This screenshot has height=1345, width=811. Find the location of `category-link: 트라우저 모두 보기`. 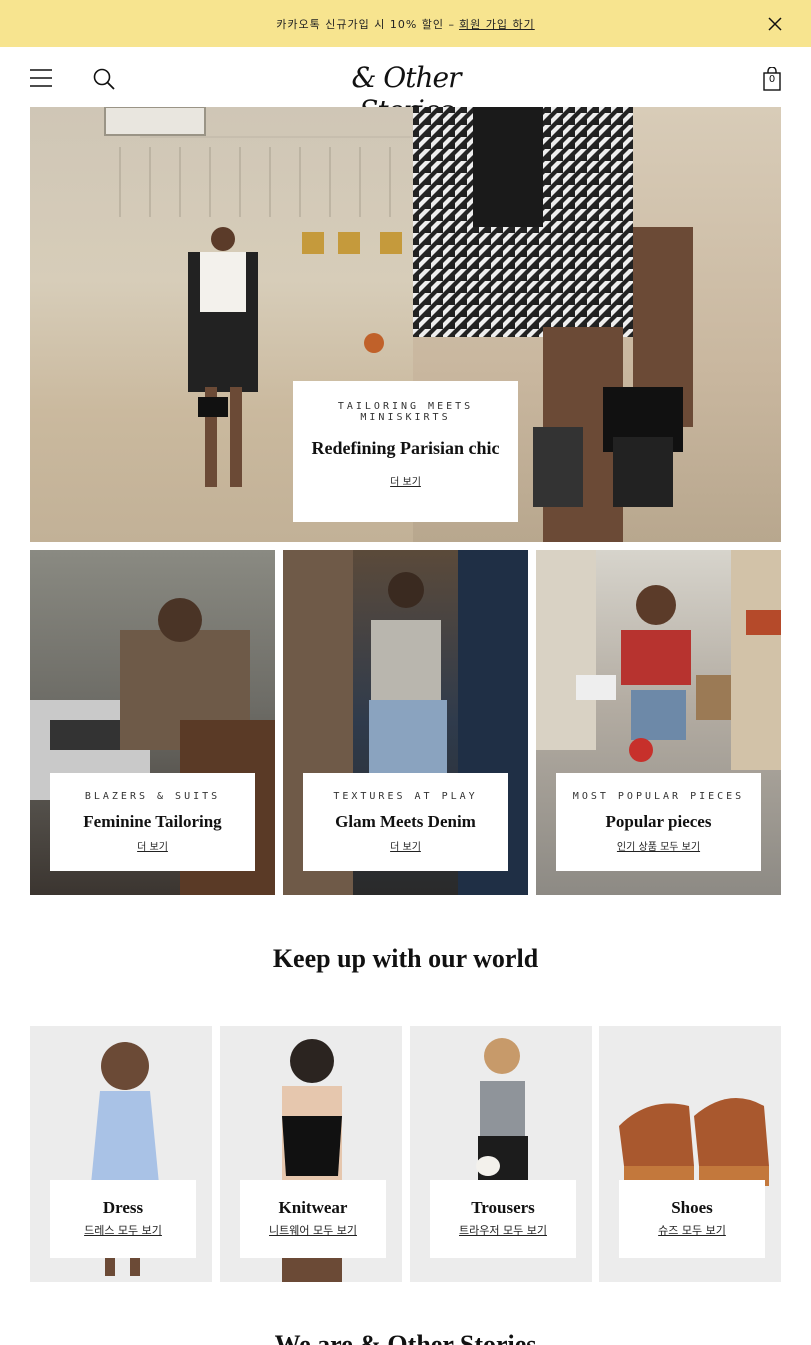

category-link: 트라우저 모두 보기 is located at coordinates (503, 1230).